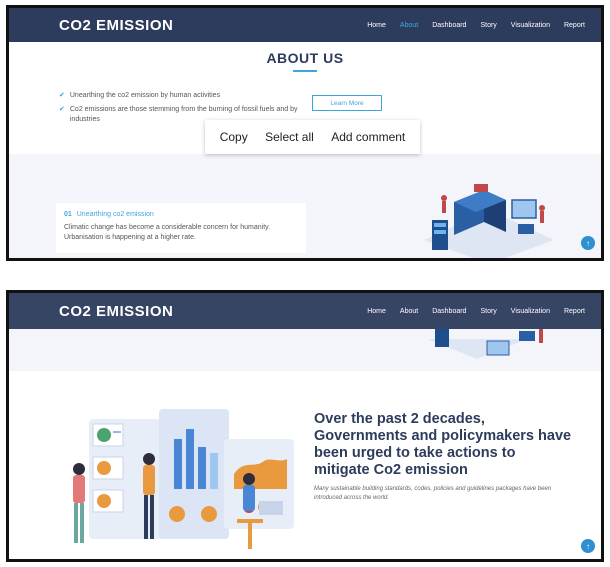 The image size is (610, 567). What do you see at coordinates (485, 344) in the screenshot?
I see `data-center-illustration-partial` at bounding box center [485, 344].